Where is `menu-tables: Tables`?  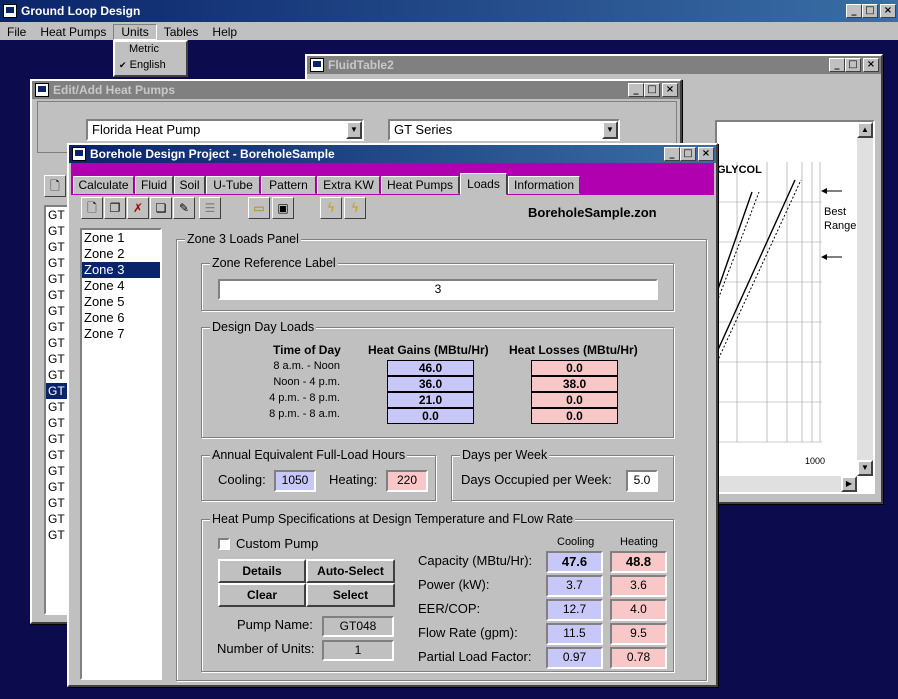 menu-tables: Tables is located at coordinates (181, 32).